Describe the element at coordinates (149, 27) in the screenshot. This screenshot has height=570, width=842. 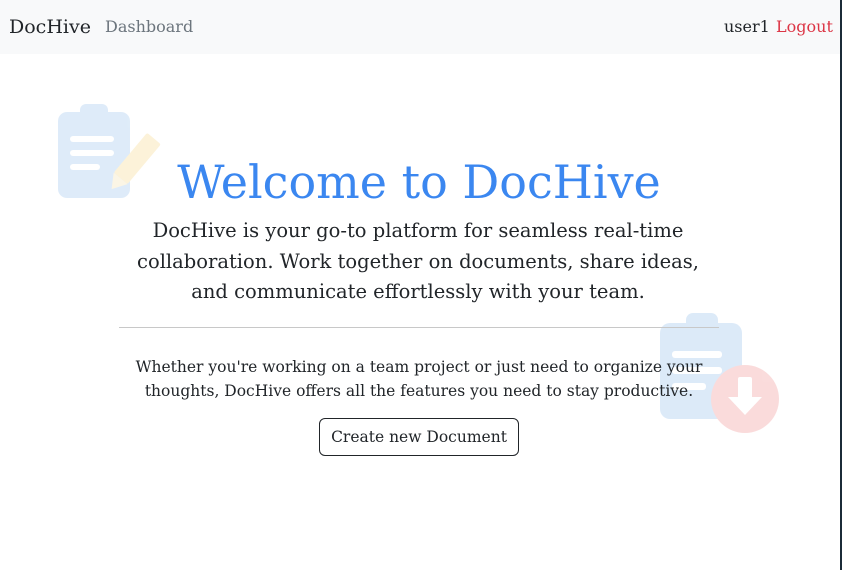
I see `nav-link-dashboard: Dashboard` at that location.